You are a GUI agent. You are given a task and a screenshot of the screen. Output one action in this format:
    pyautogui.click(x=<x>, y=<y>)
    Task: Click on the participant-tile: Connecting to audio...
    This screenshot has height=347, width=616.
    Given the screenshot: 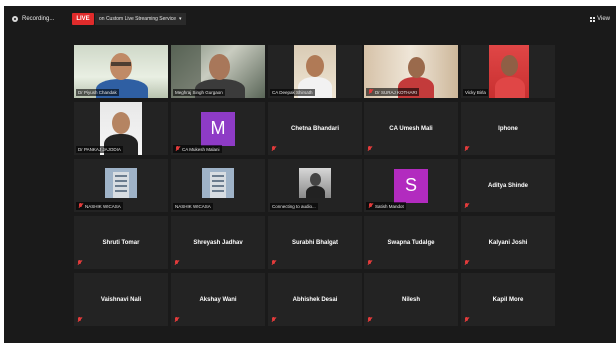 What is the action you would take?
    pyautogui.click(x=315, y=185)
    